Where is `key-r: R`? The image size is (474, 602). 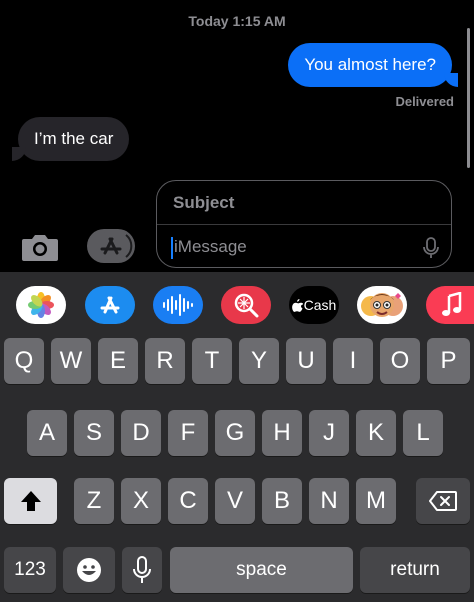
key-r: R is located at coordinates (165, 361).